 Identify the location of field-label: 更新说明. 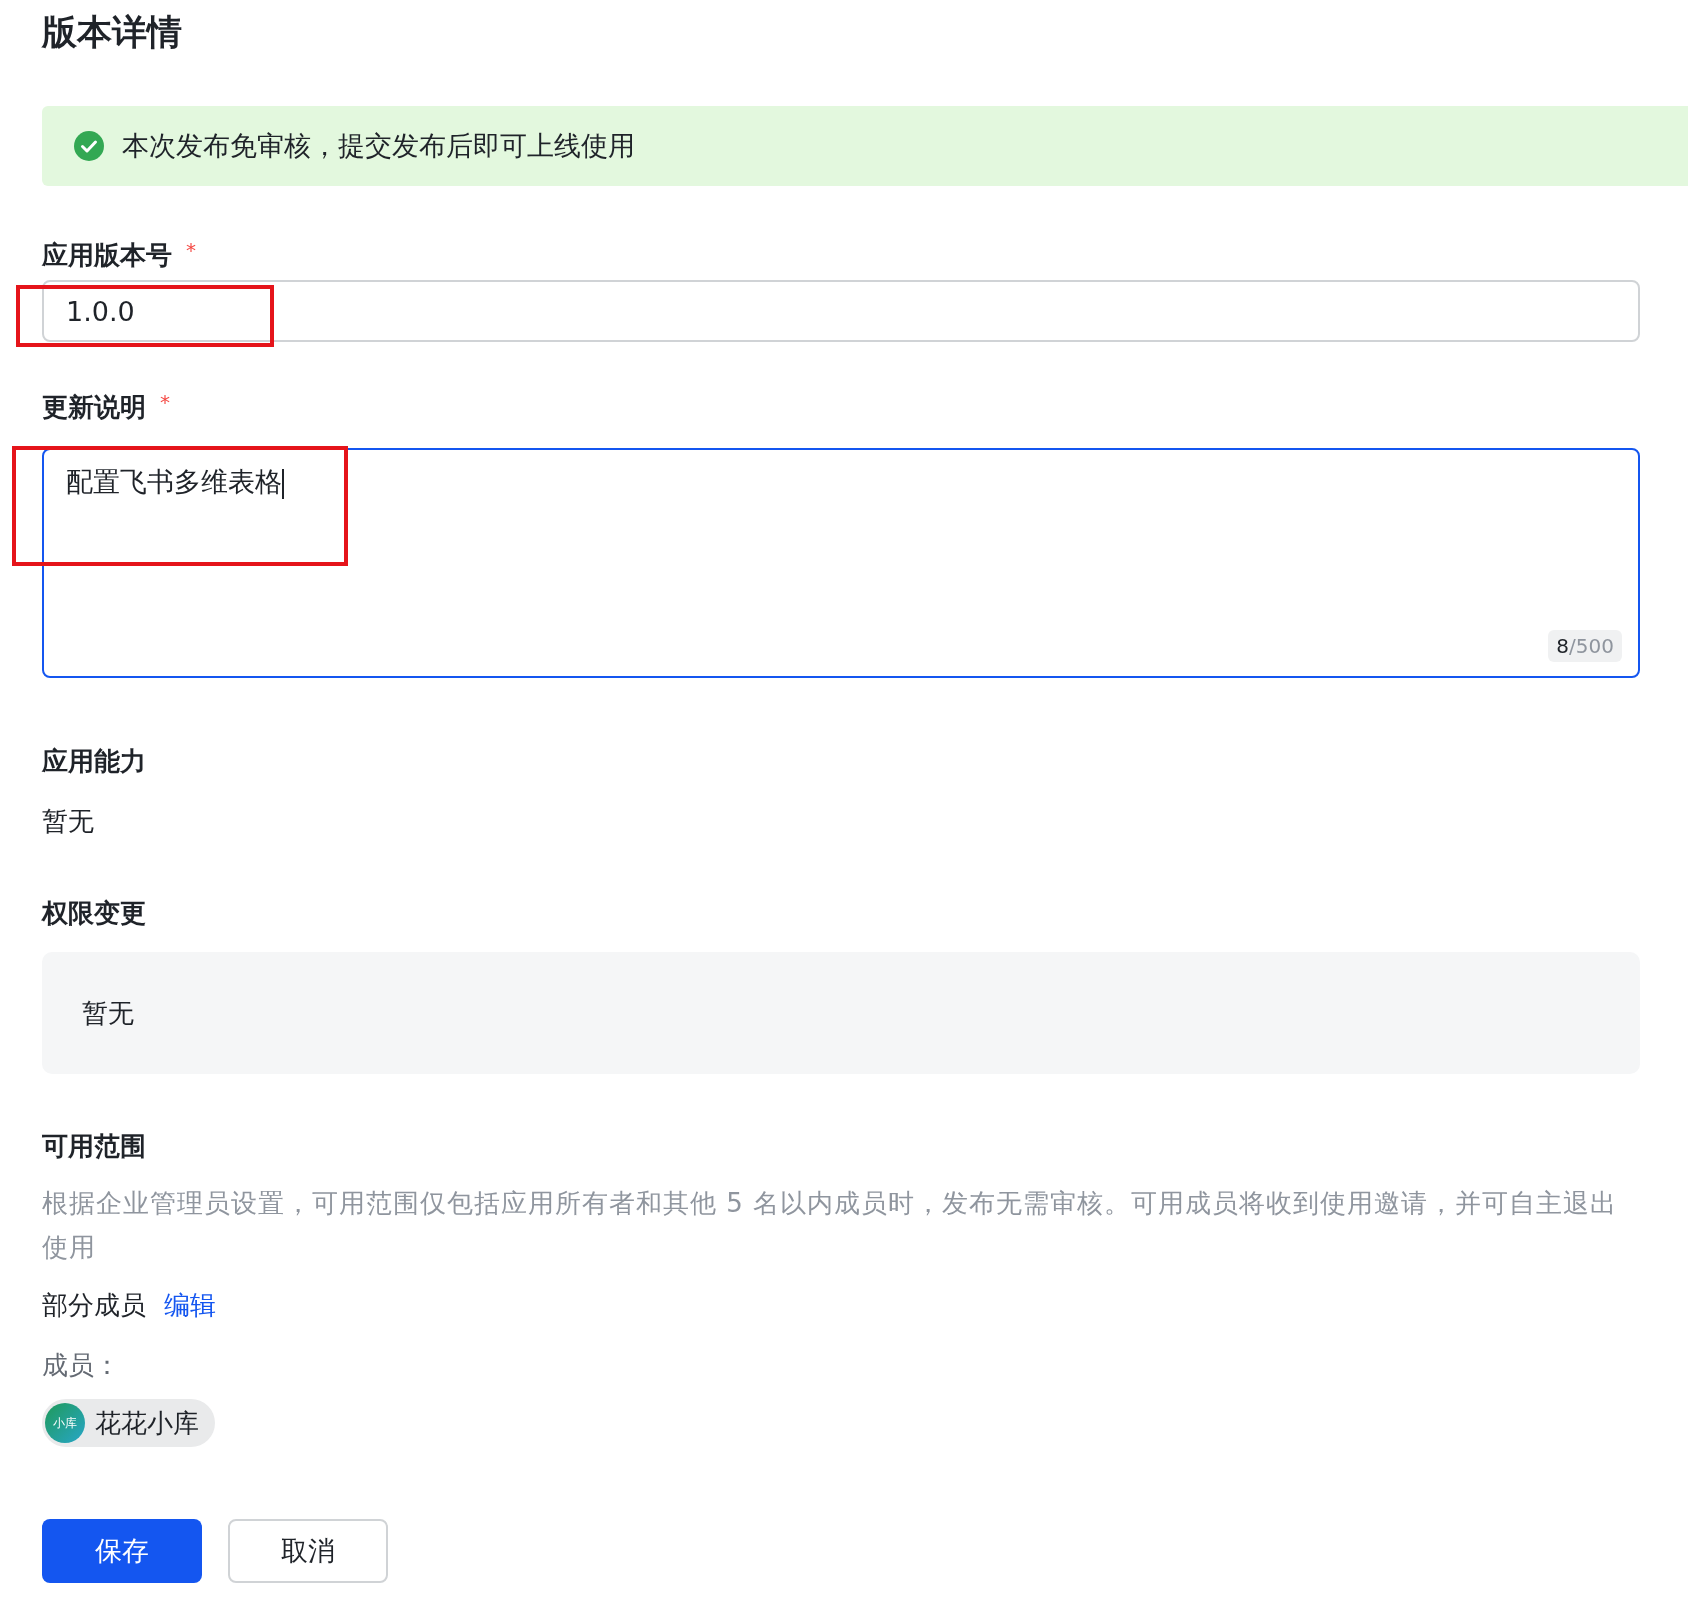
(94, 407).